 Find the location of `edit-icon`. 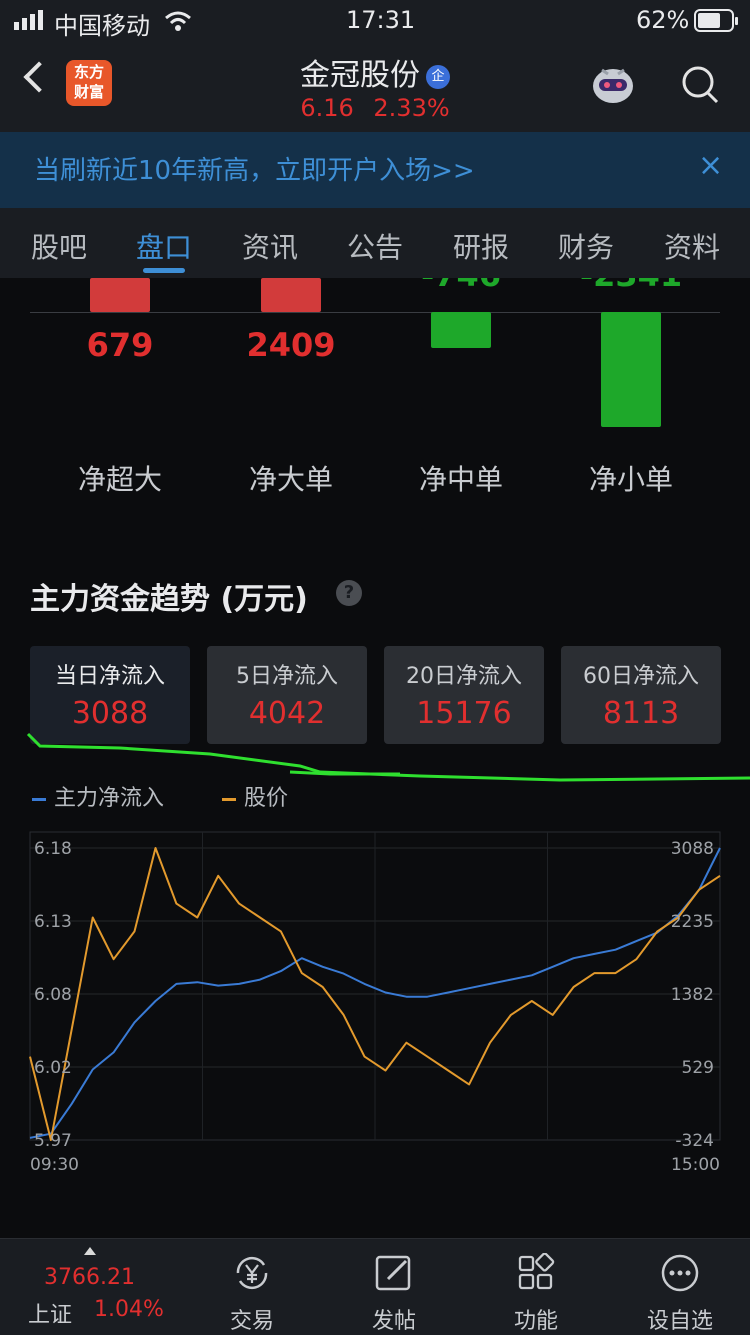

edit-icon is located at coordinates (393, 1273).